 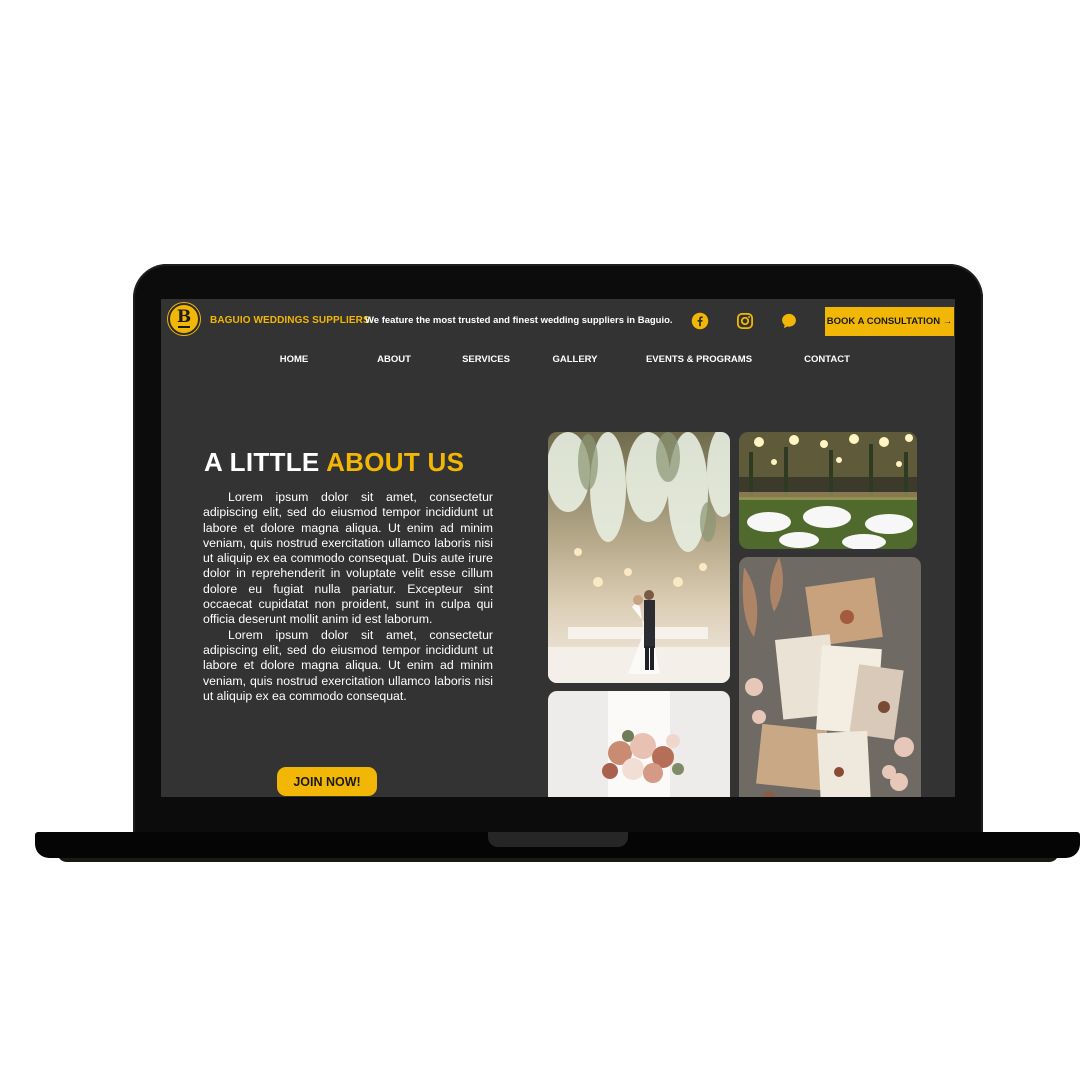 What do you see at coordinates (639, 557) in the screenshot?
I see `wedding-ceremony-photo` at bounding box center [639, 557].